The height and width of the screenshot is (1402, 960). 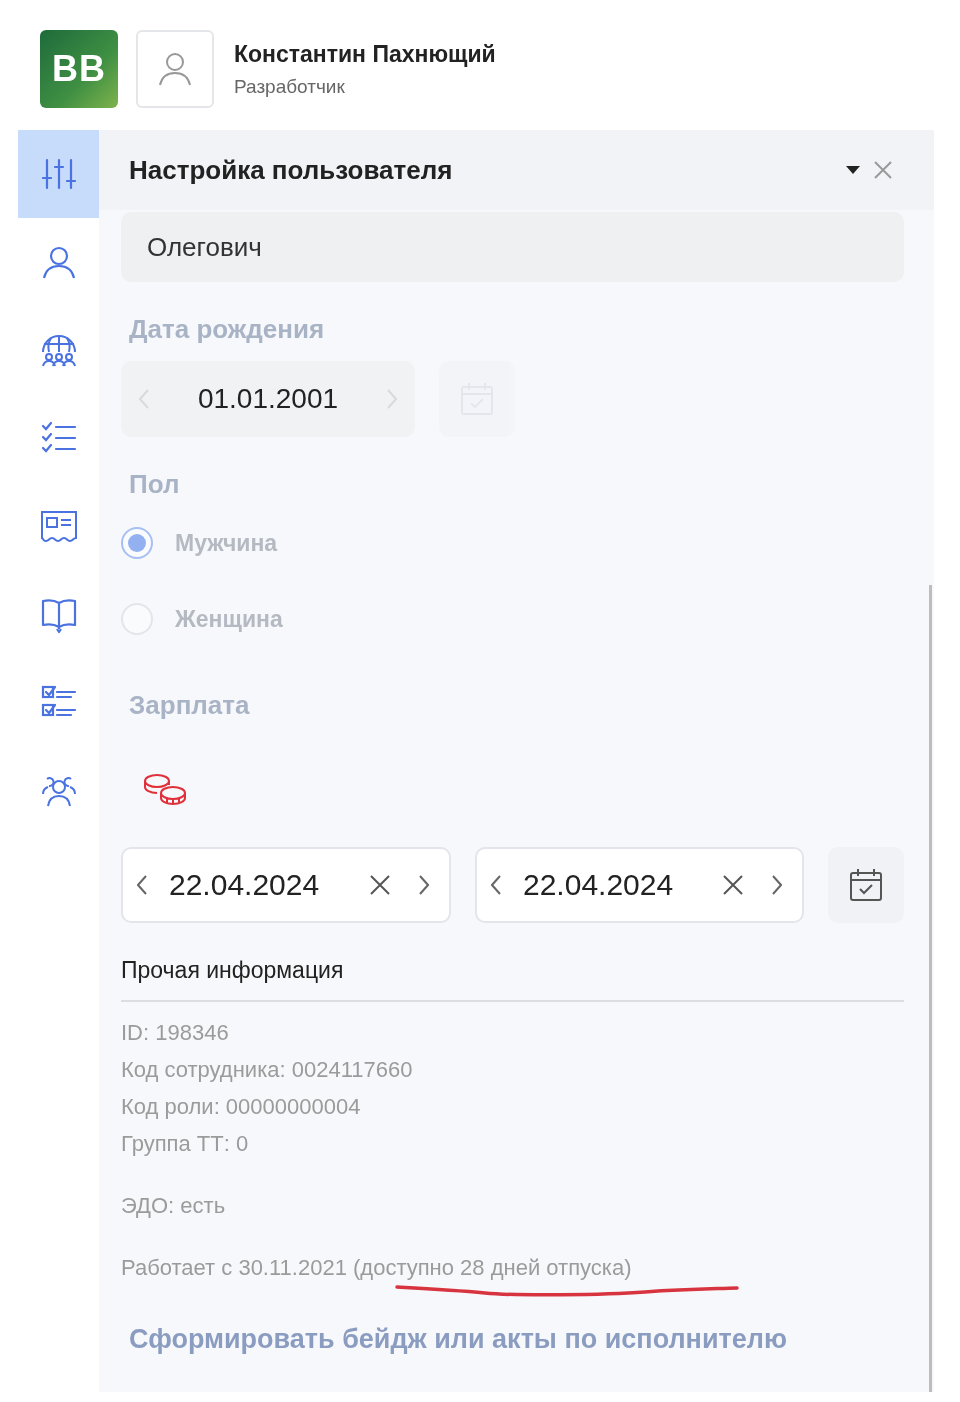 What do you see at coordinates (853, 170) in the screenshot?
I see `dropdown-icon` at bounding box center [853, 170].